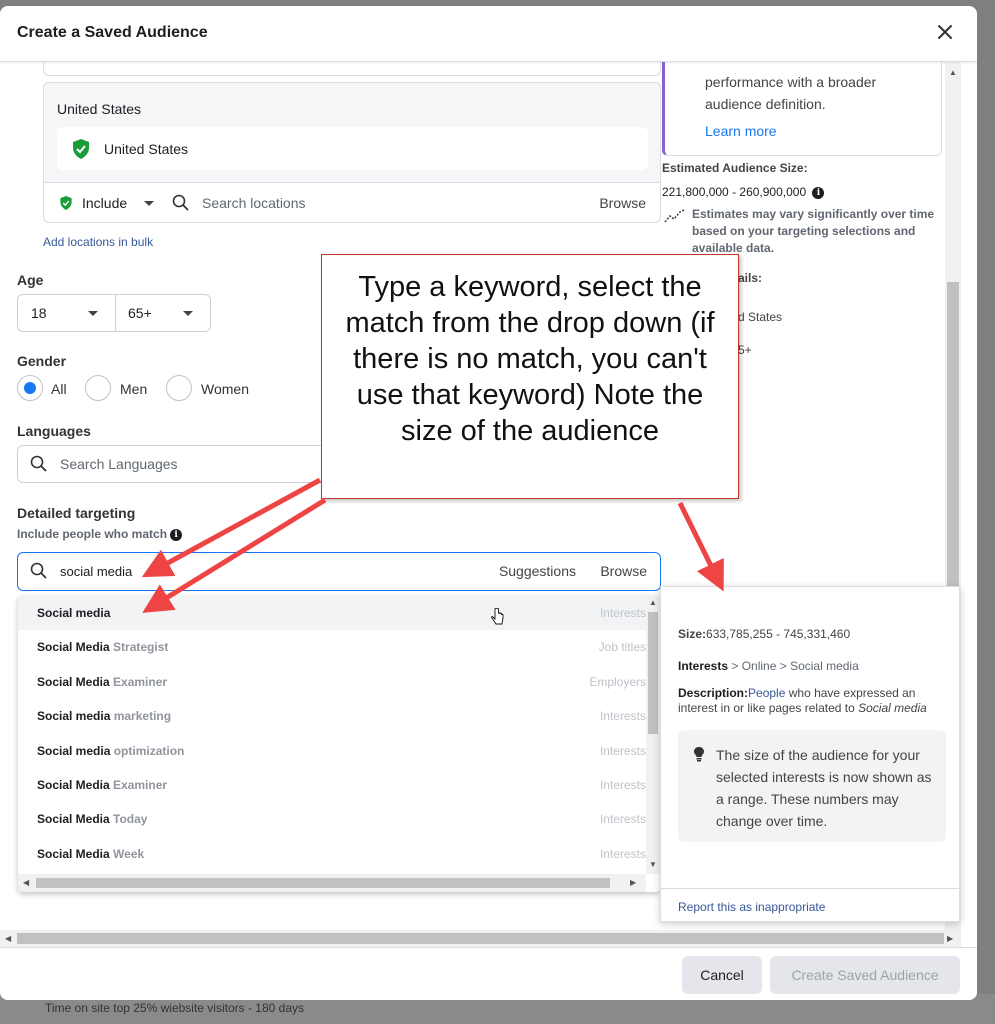 The height and width of the screenshot is (1024, 995). Describe the element at coordinates (332, 854) in the screenshot. I see `result-row: Social Media Week Interests` at that location.